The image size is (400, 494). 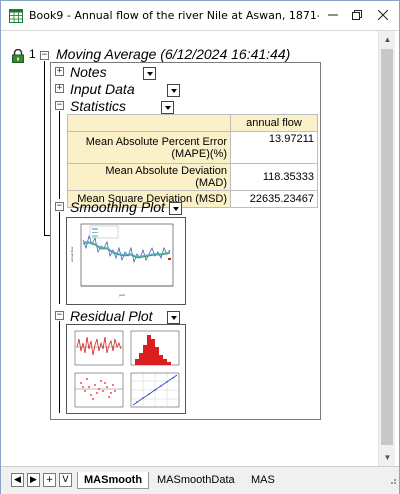 I want to click on vertical-scrollbar: ▲ ▼, so click(x=386, y=248).